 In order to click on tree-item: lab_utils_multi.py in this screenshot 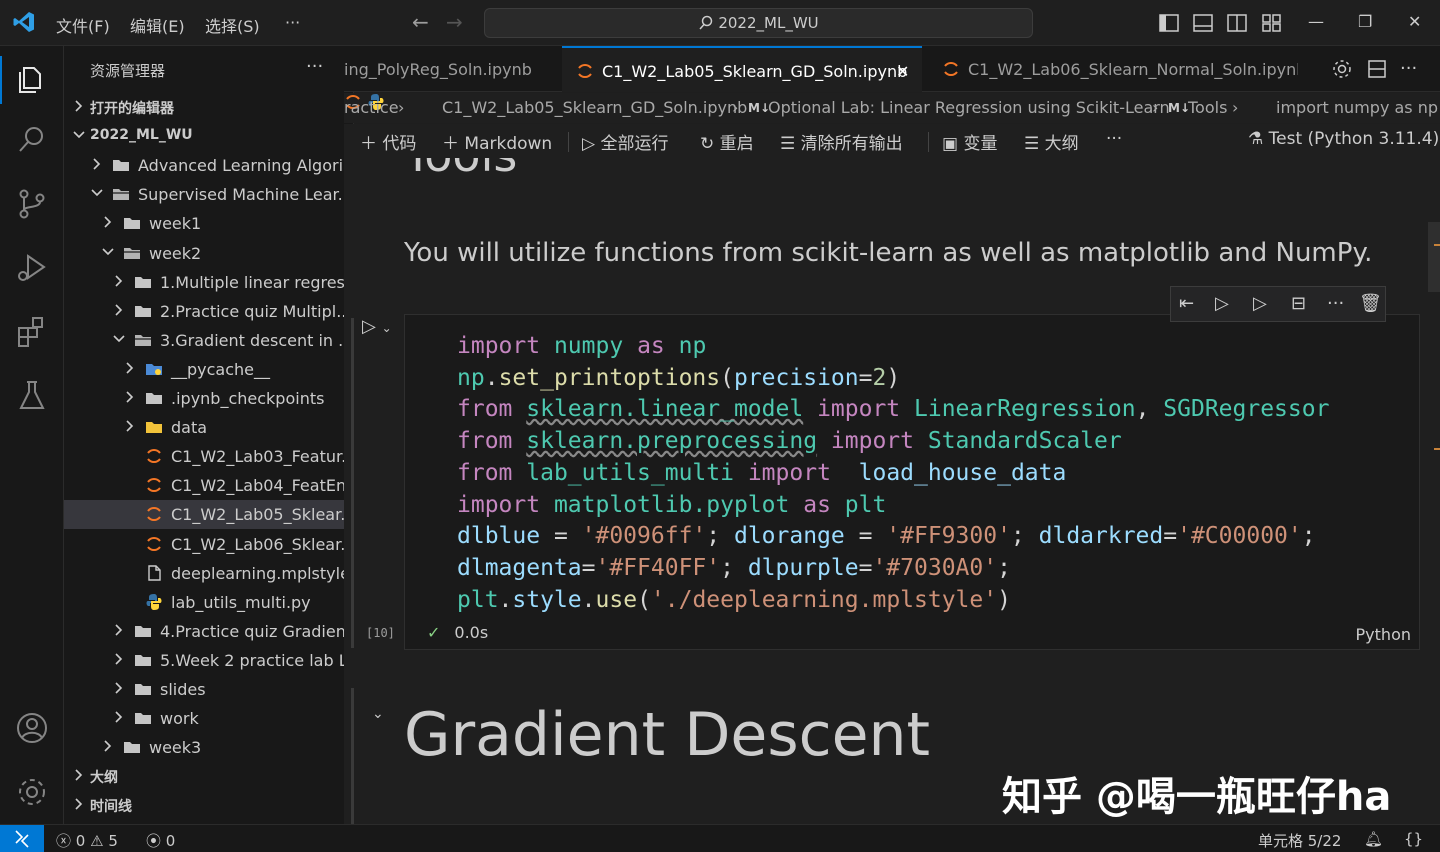, I will do `click(205, 602)`.